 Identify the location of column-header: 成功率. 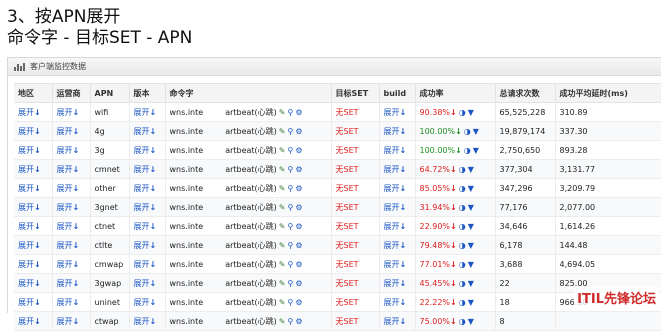
(455, 93).